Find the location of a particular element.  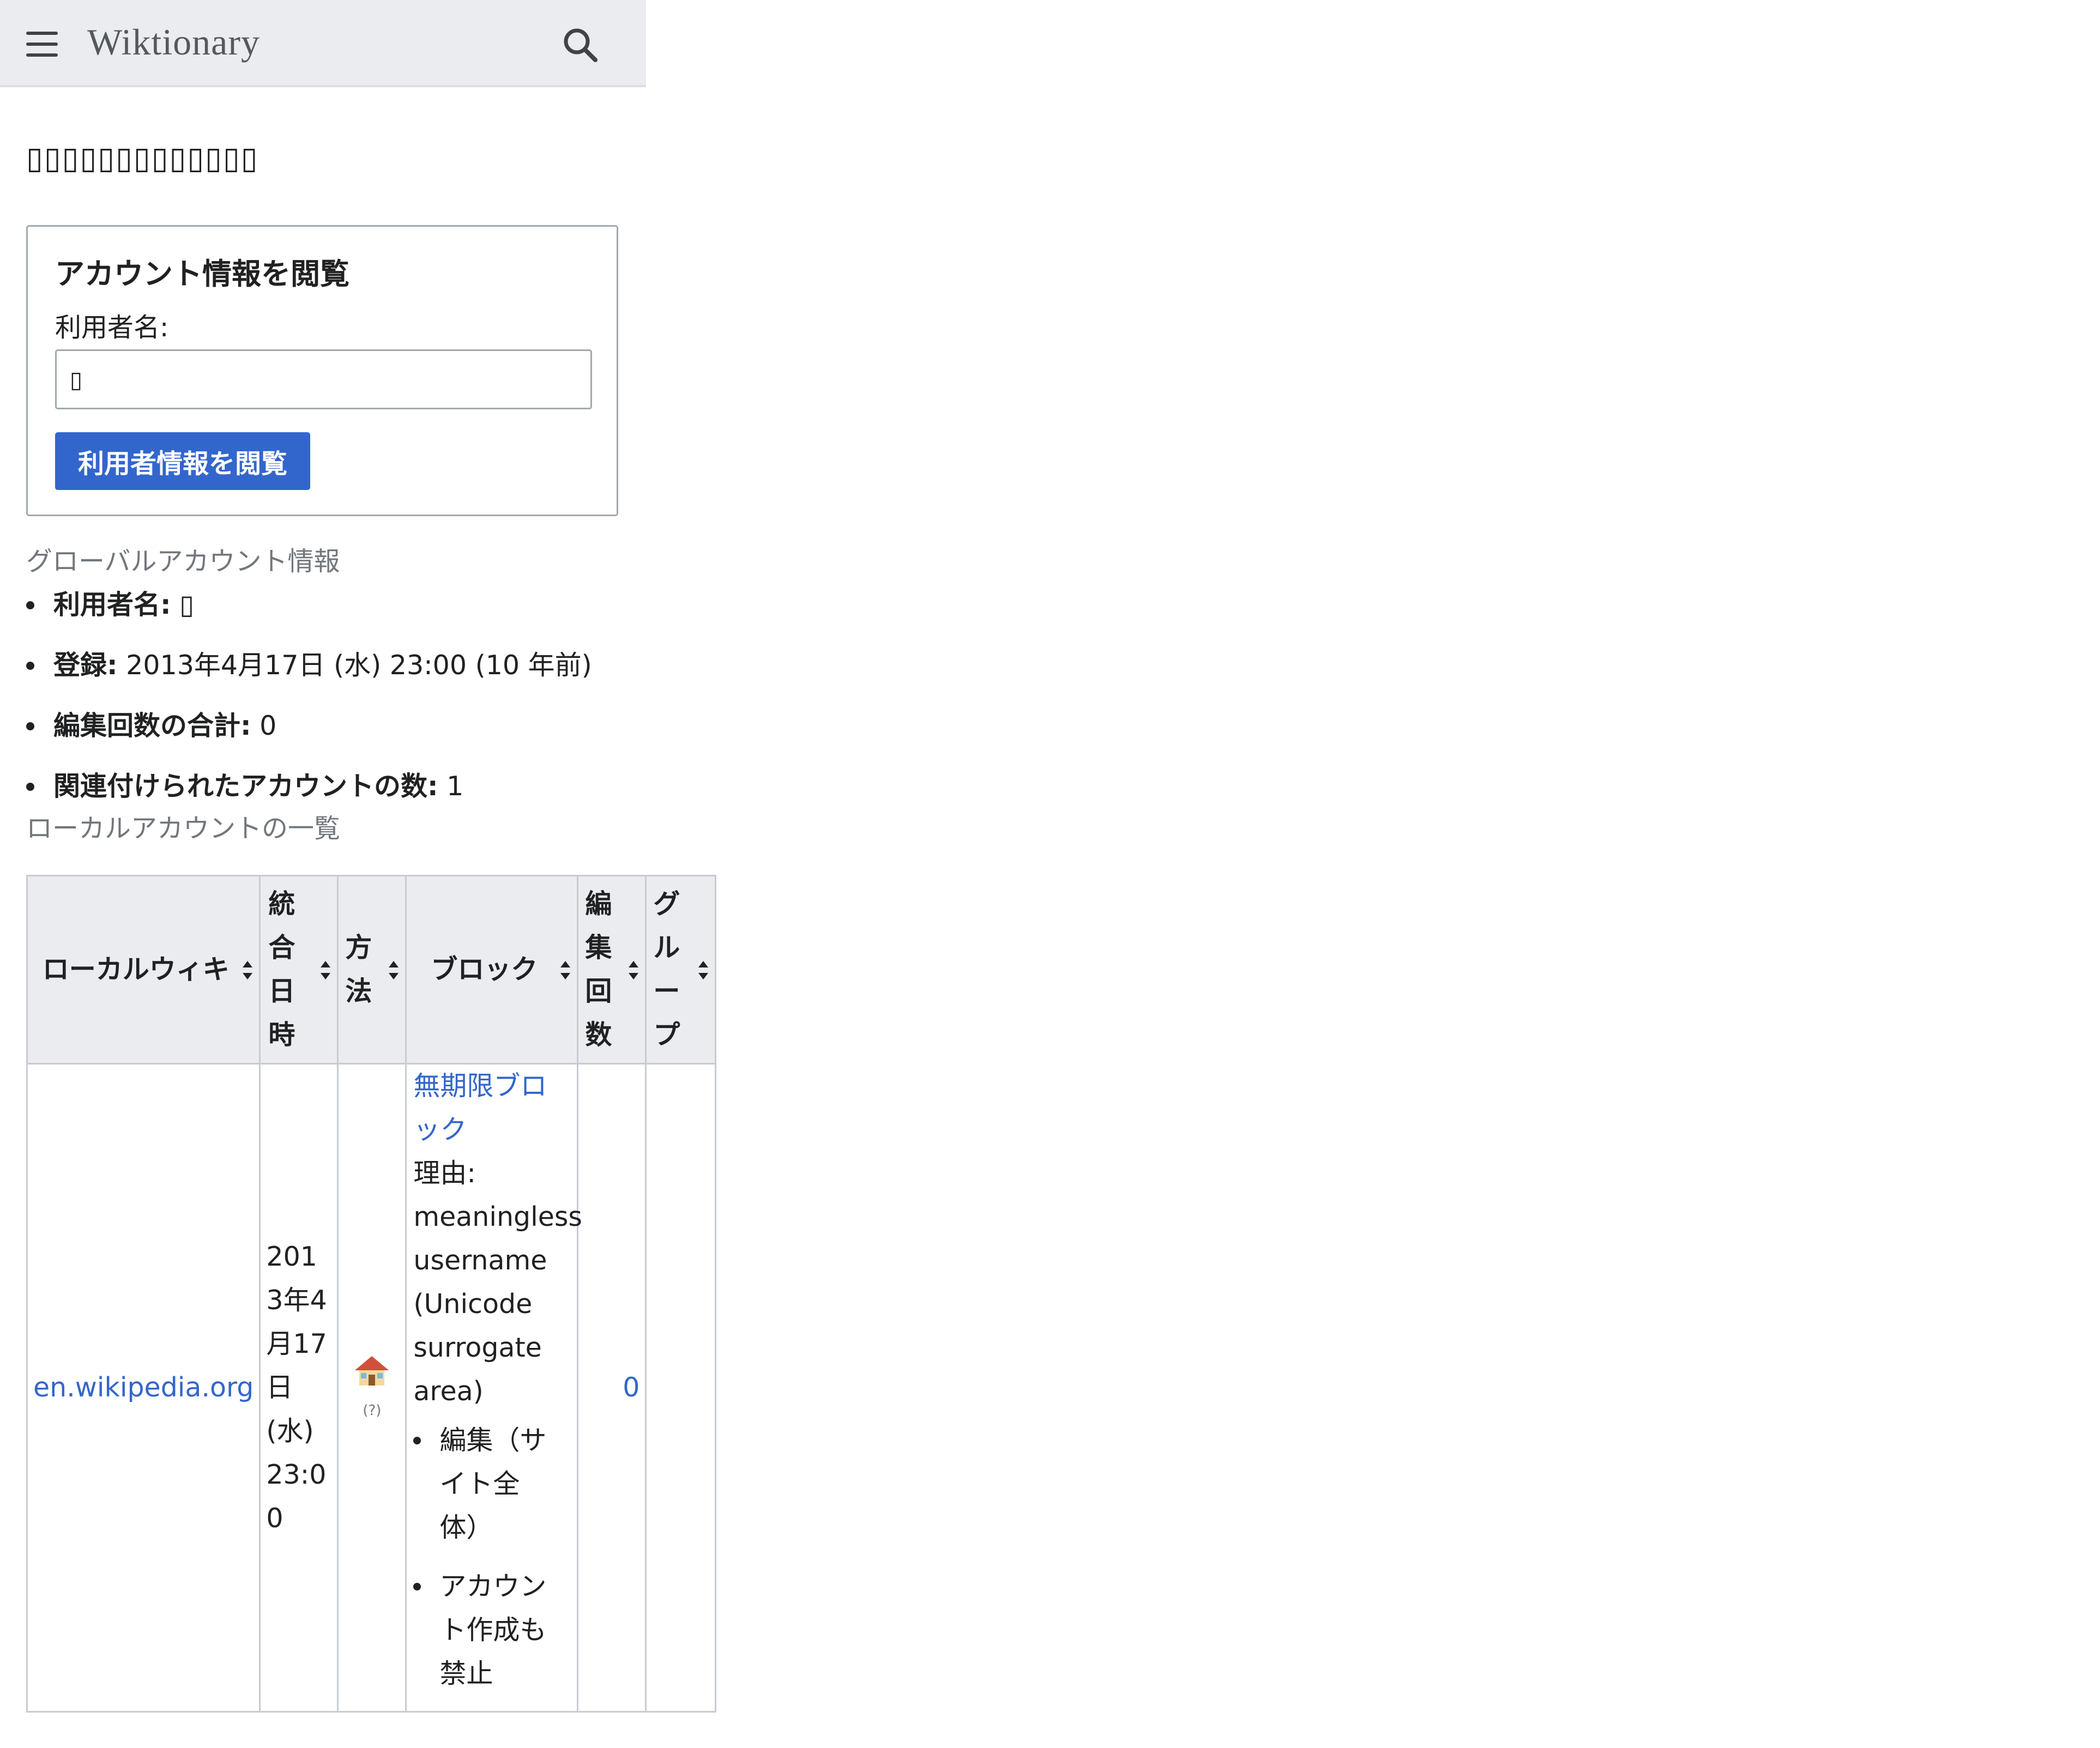

global-info-caption: グローバルアカウント情報 is located at coordinates (183, 561).